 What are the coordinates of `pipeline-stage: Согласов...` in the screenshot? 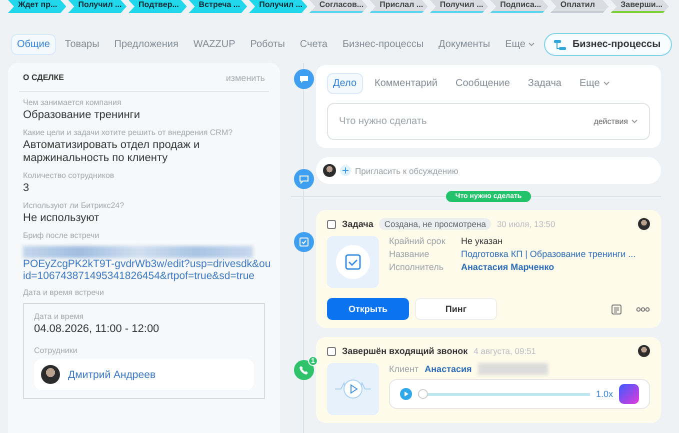 It's located at (338, 6).